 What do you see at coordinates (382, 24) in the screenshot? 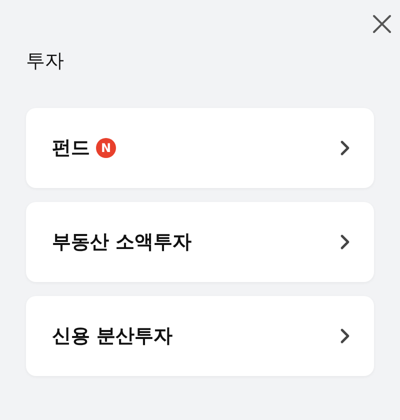
I see `close-icon` at bounding box center [382, 24].